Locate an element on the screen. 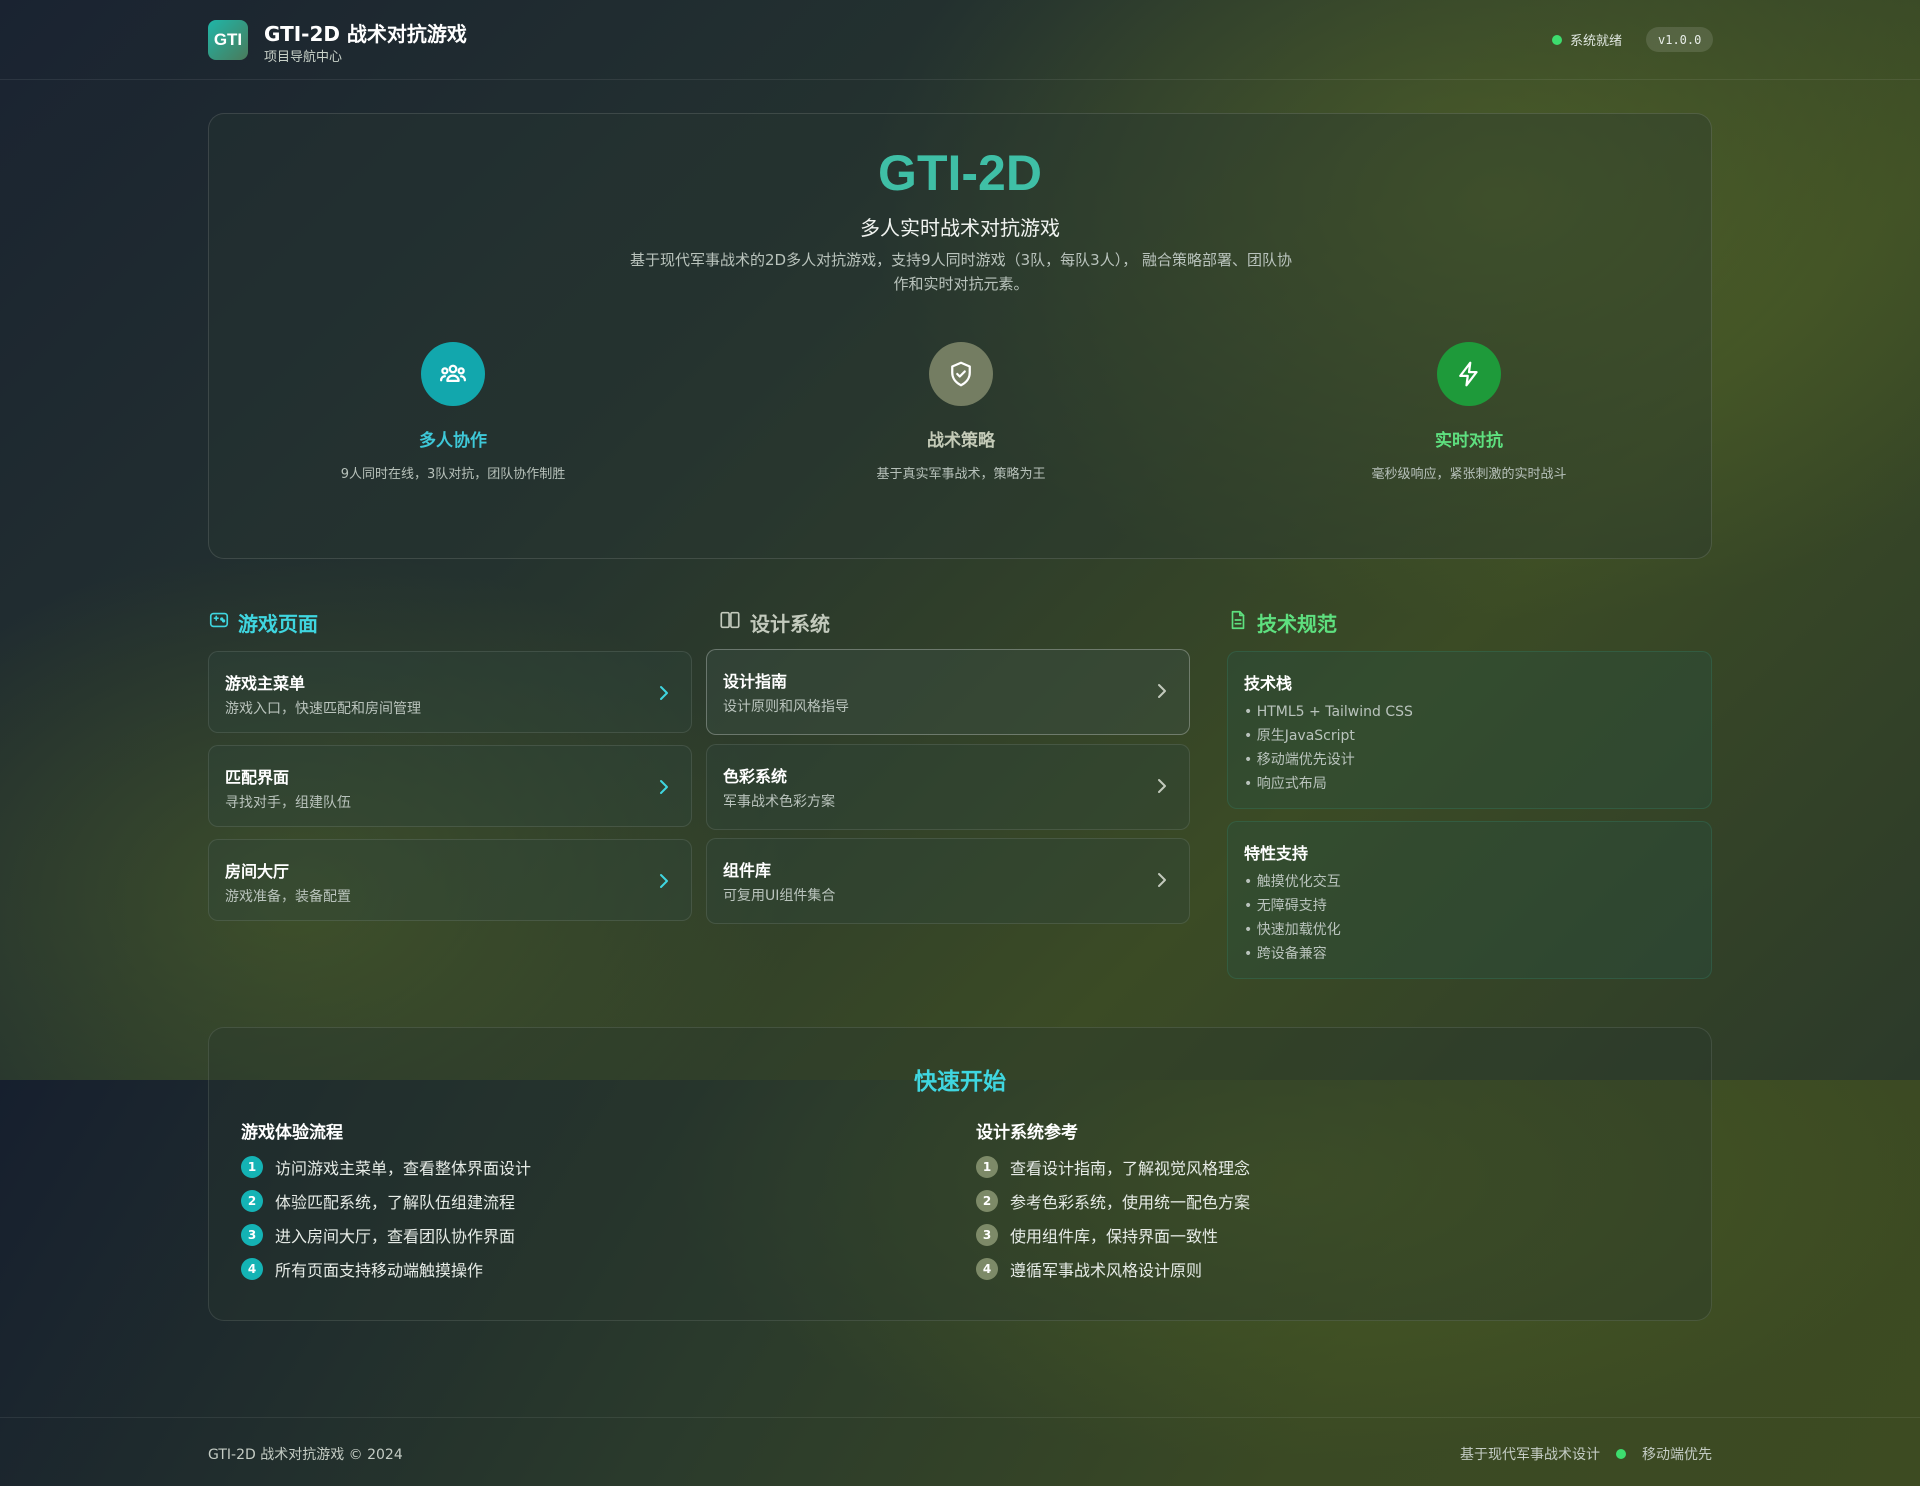 This screenshot has height=1486, width=1920. system-status: 系统就绪 is located at coordinates (1587, 39).